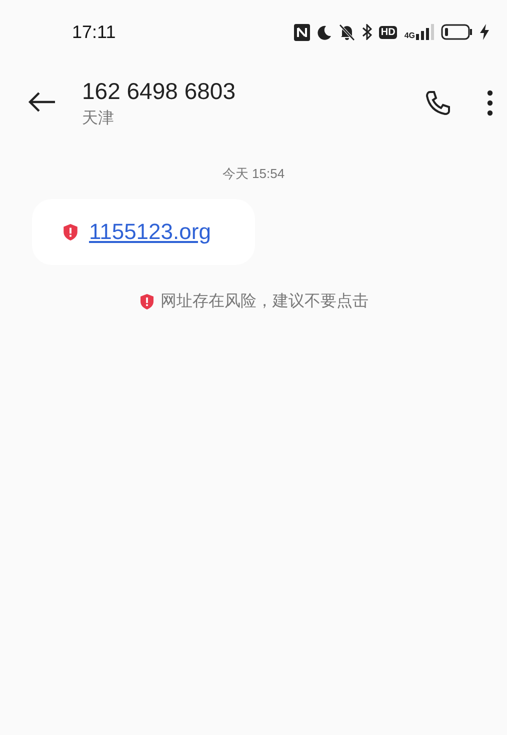  I want to click on contact-location: 天津, so click(98, 118).